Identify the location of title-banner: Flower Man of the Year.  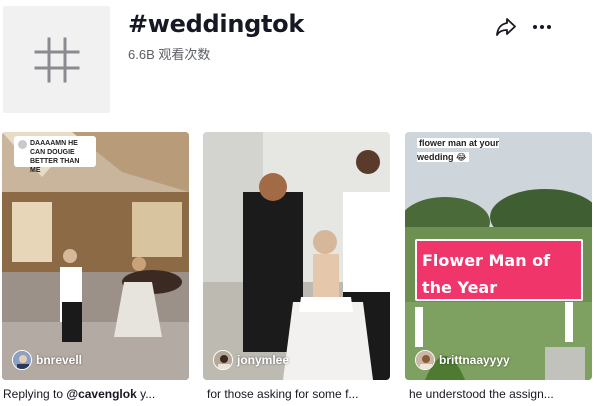
(499, 270).